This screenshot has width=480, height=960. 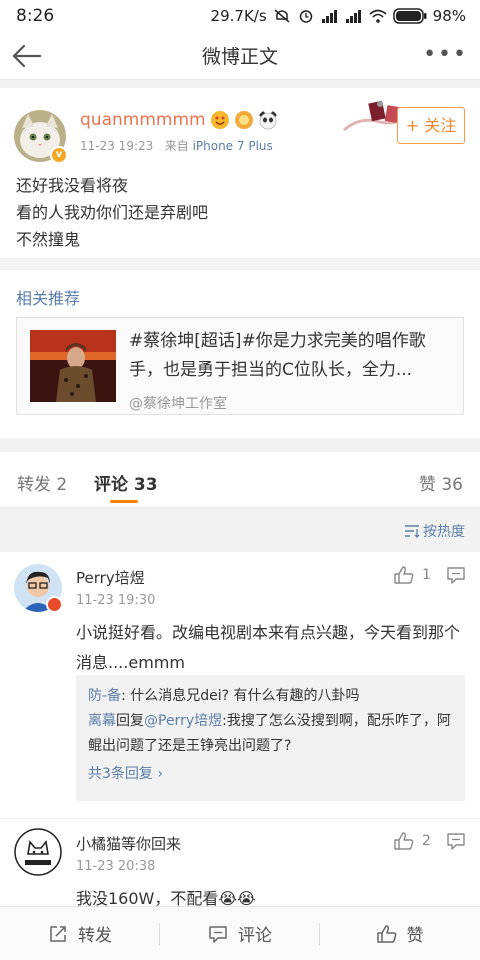 I want to click on tab-comment: 评论 33, so click(x=126, y=482).